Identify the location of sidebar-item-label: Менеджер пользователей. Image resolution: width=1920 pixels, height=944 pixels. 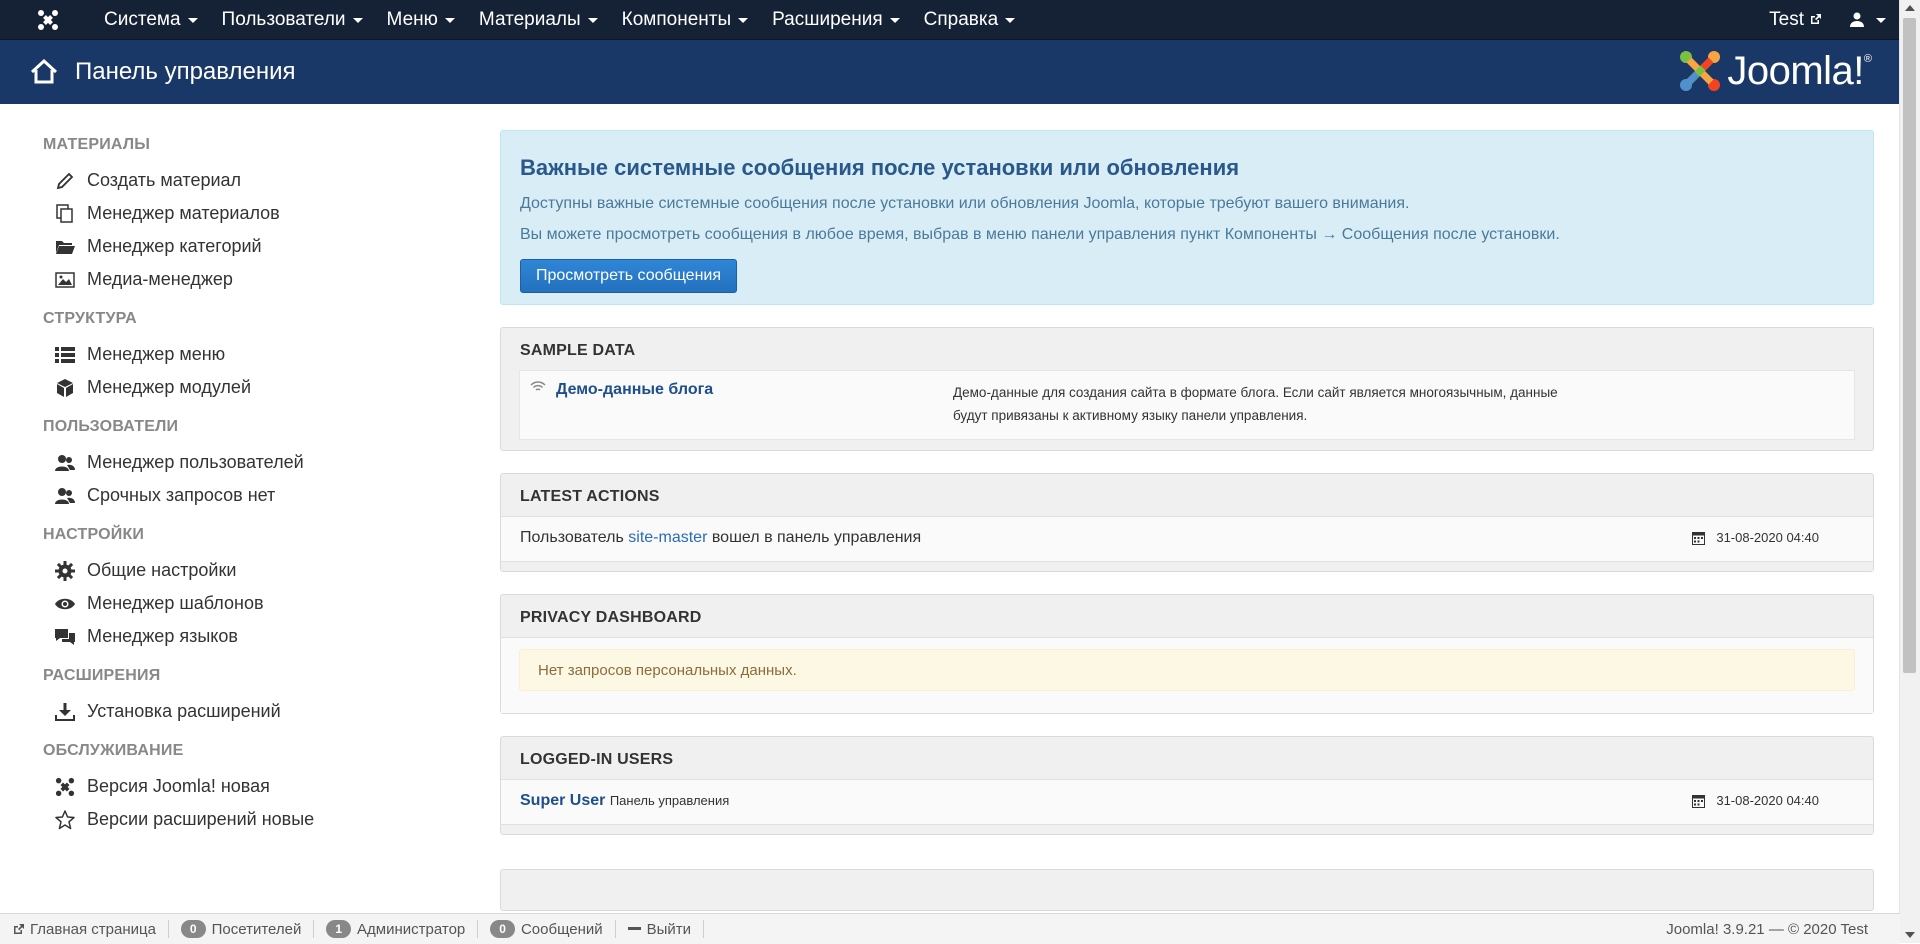
(195, 462).